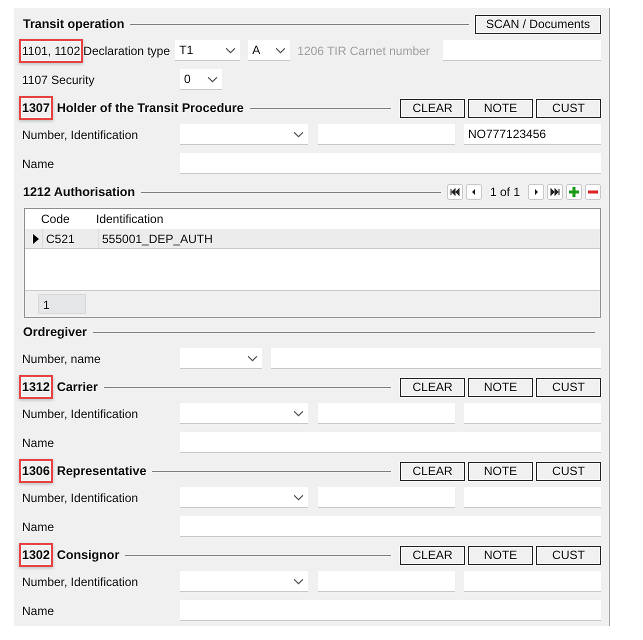 Image resolution: width=643 pixels, height=640 pixels. Describe the element at coordinates (127, 51) in the screenshot. I see `field-label: Declaration type` at that location.